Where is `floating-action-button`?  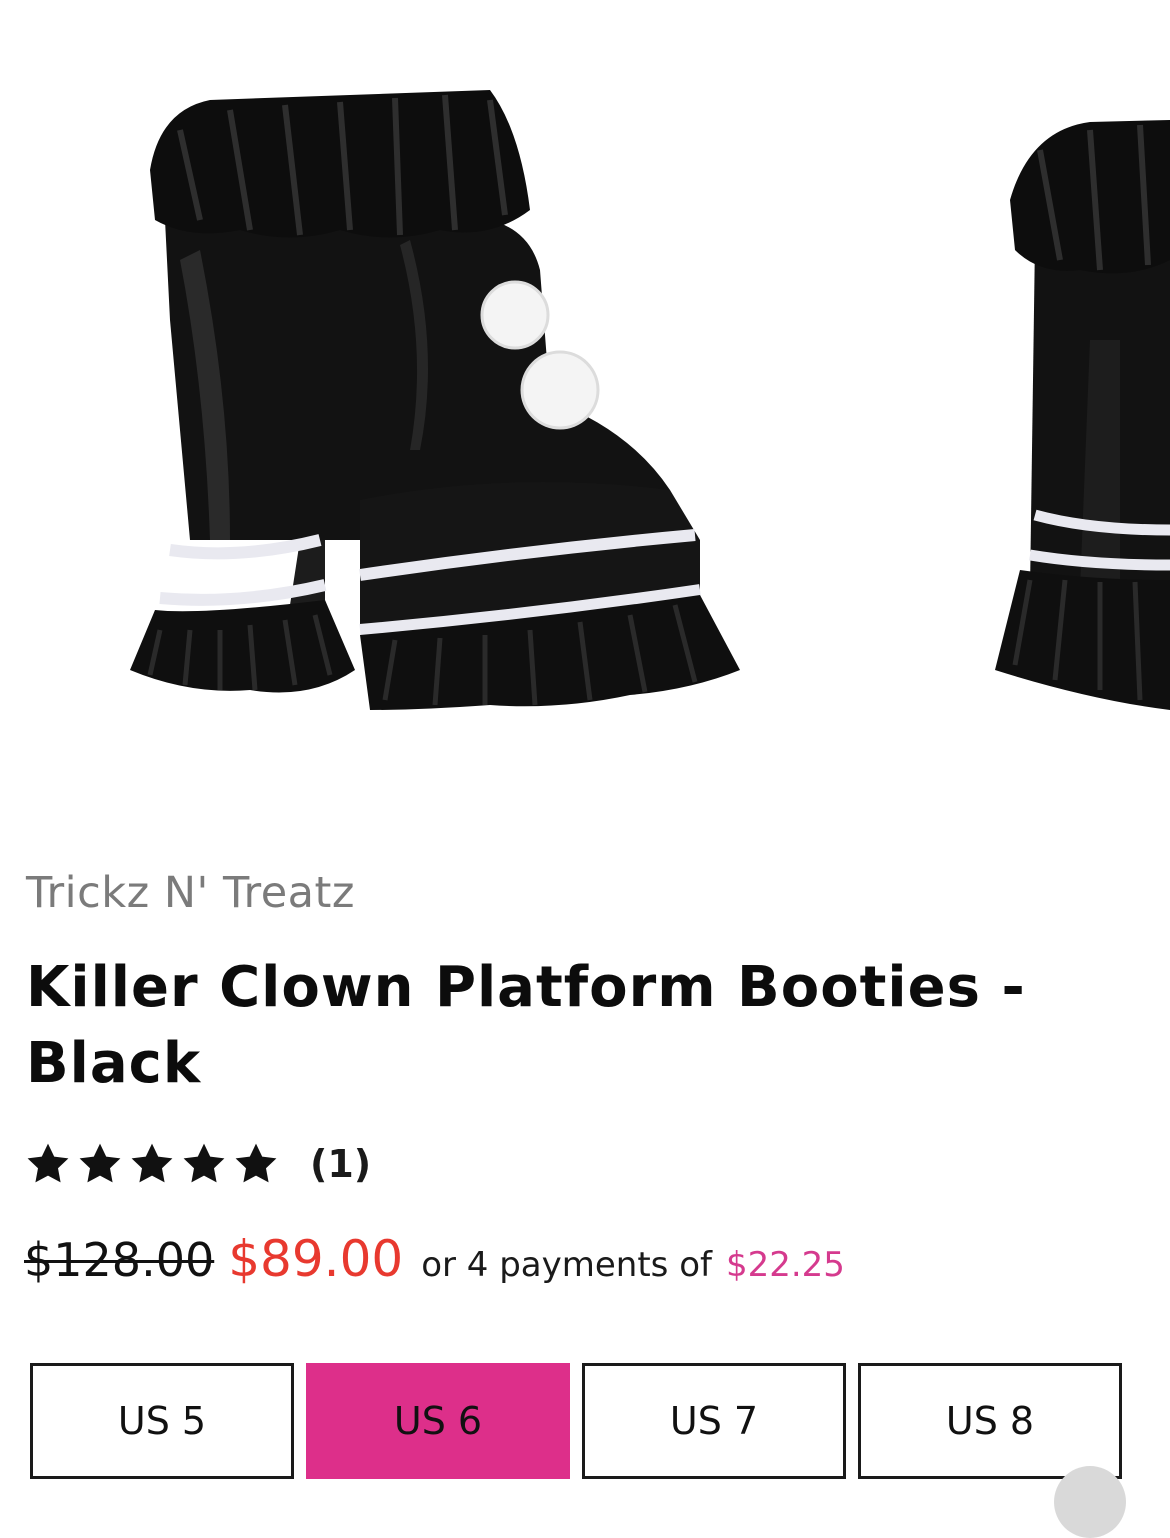 floating-action-button is located at coordinates (1090, 1502).